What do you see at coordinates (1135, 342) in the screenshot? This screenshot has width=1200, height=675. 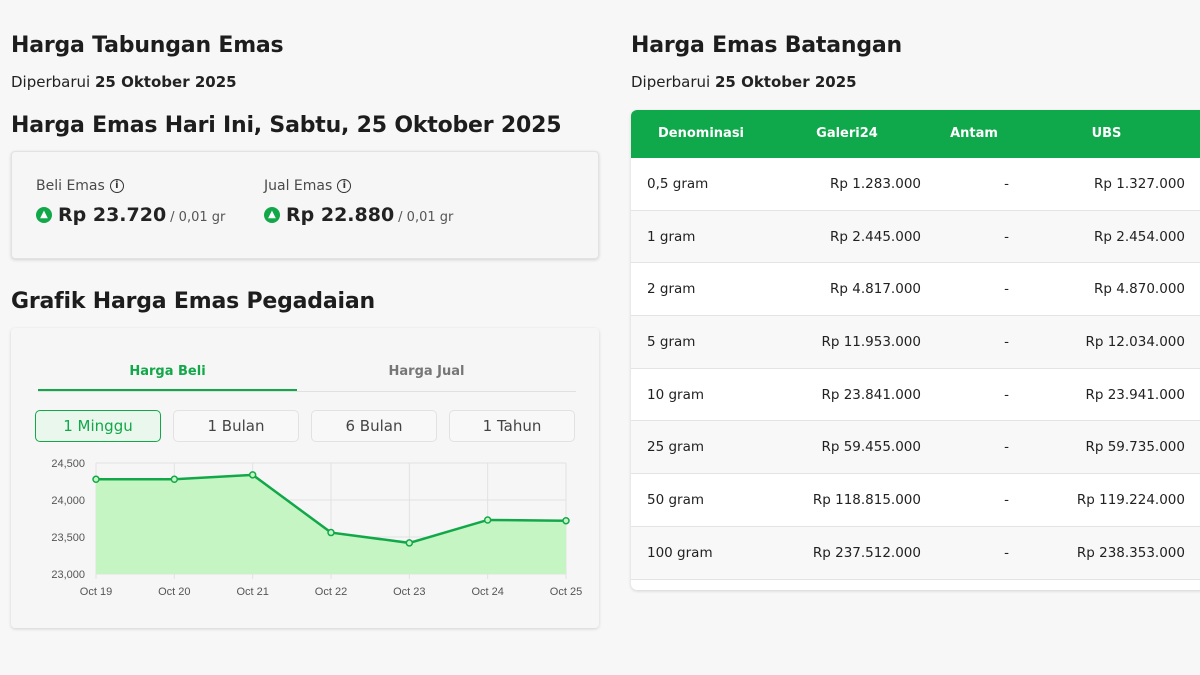 I see `table-cell: Rp 12.034.000` at bounding box center [1135, 342].